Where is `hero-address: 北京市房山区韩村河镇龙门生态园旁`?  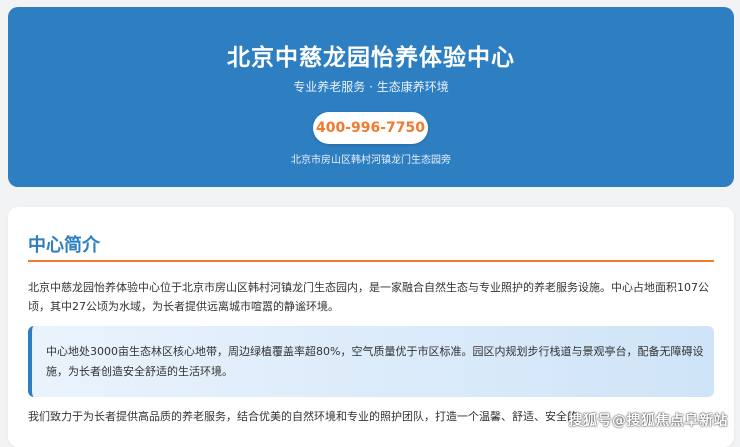 hero-address: 北京市房山区韩村河镇龙门生态园旁 is located at coordinates (371, 160).